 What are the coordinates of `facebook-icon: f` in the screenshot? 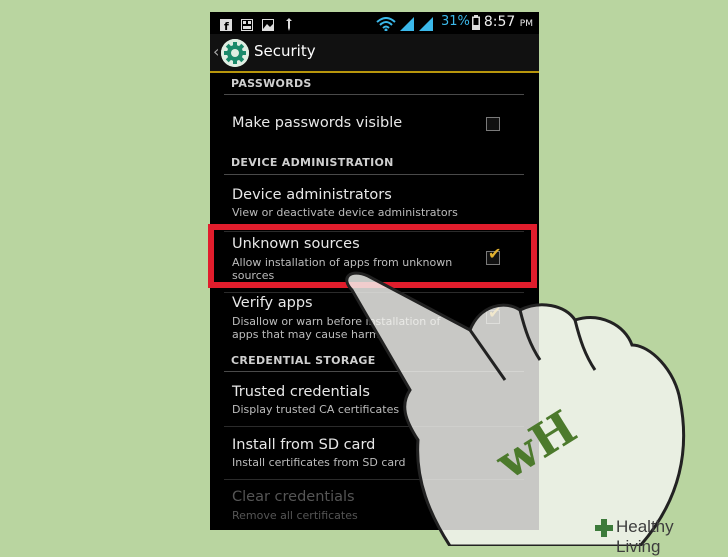 It's located at (226, 25).